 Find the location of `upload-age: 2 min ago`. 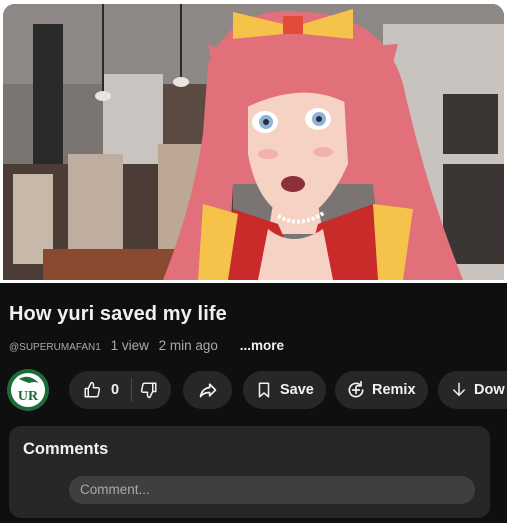

upload-age: 2 min ago is located at coordinates (188, 345).